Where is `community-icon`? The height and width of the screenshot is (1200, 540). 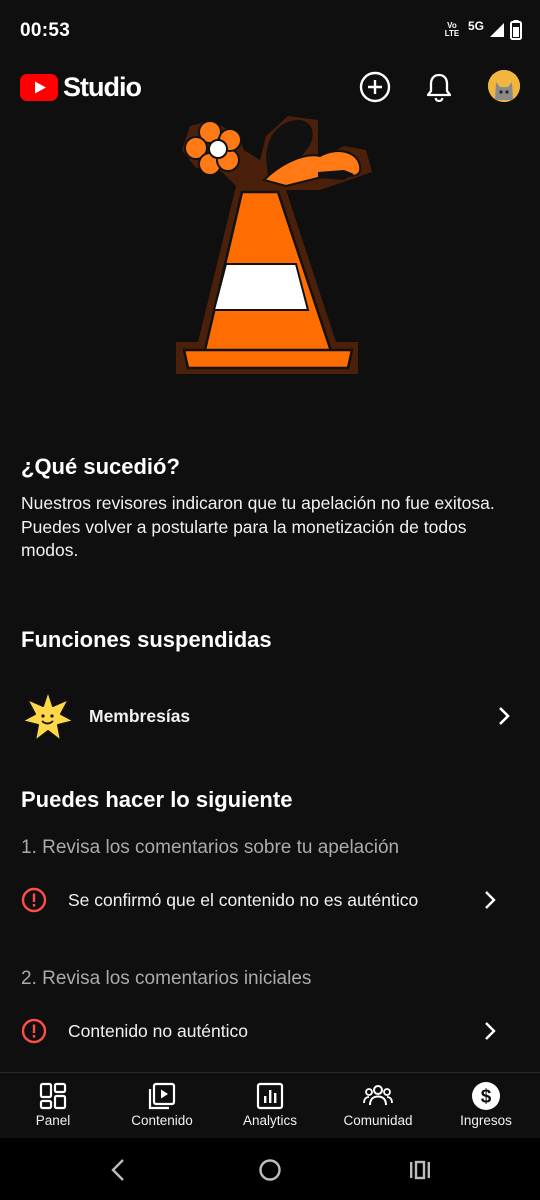
community-icon is located at coordinates (378, 1095).